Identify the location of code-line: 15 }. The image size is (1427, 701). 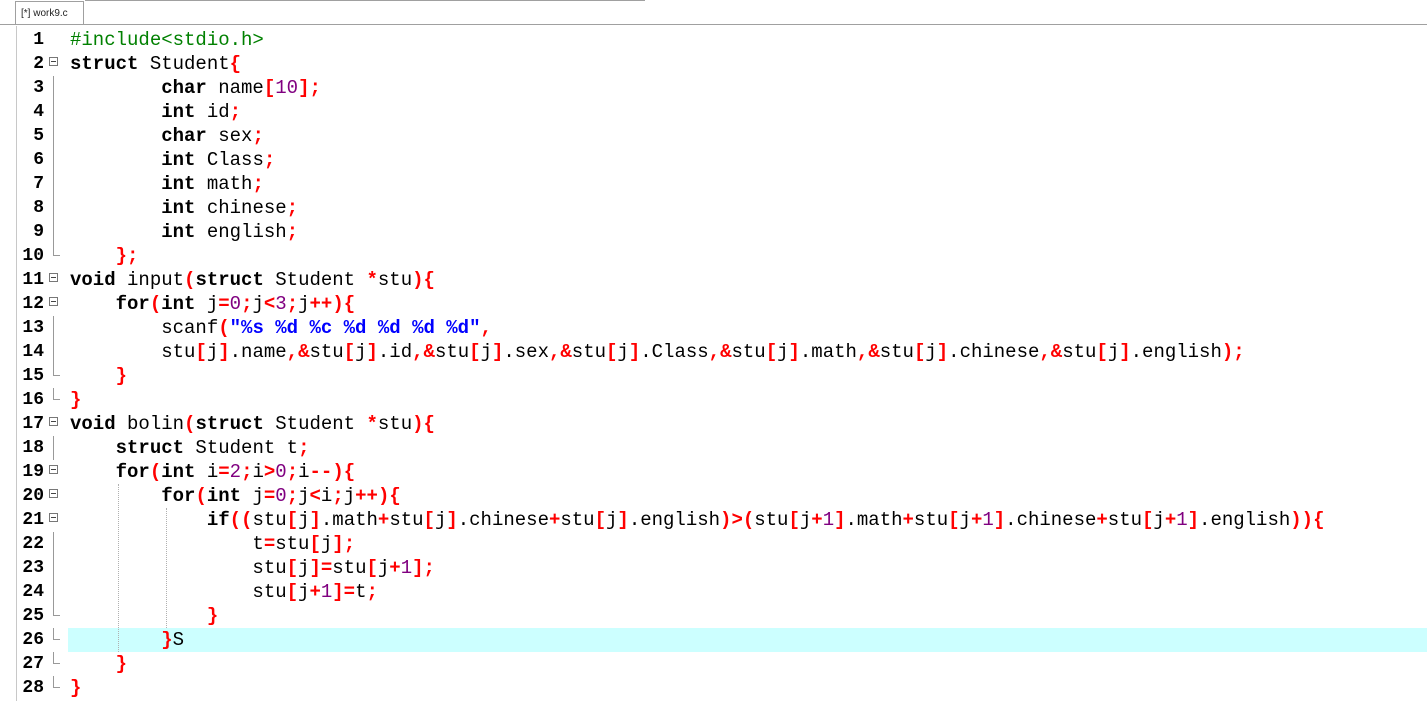
(713, 376).